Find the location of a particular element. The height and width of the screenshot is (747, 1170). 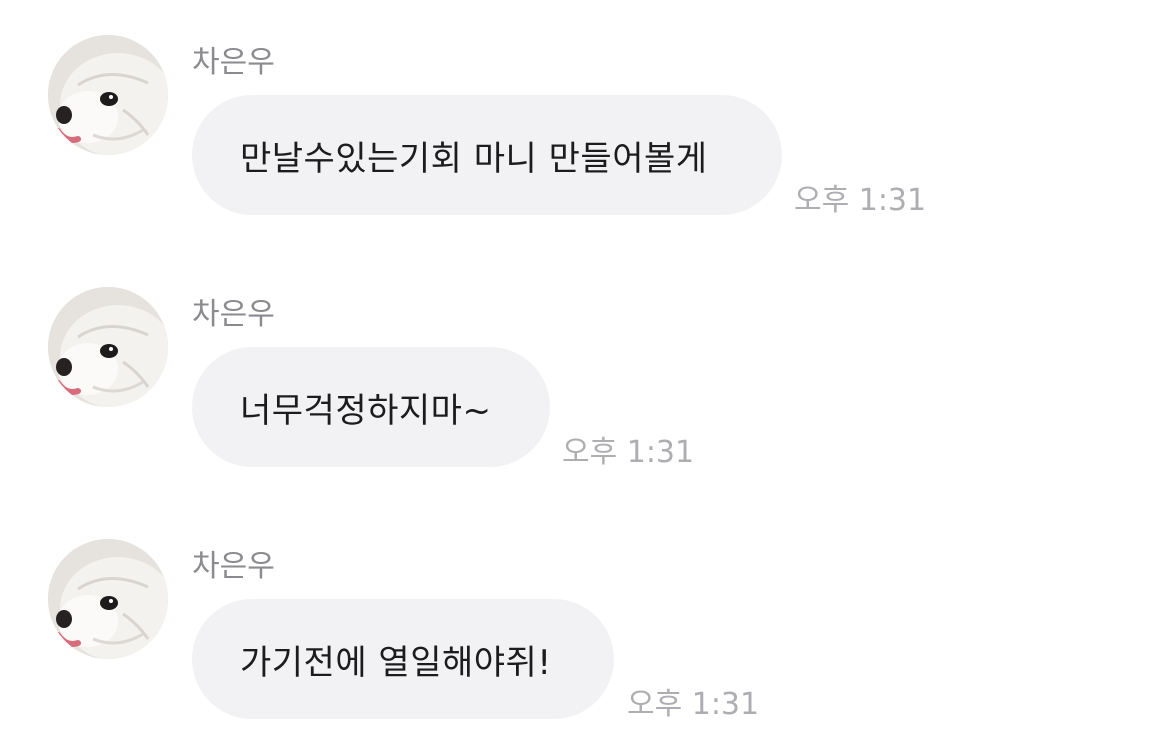

message-bubble: 너무걱정하지마~ is located at coordinates (371, 407).